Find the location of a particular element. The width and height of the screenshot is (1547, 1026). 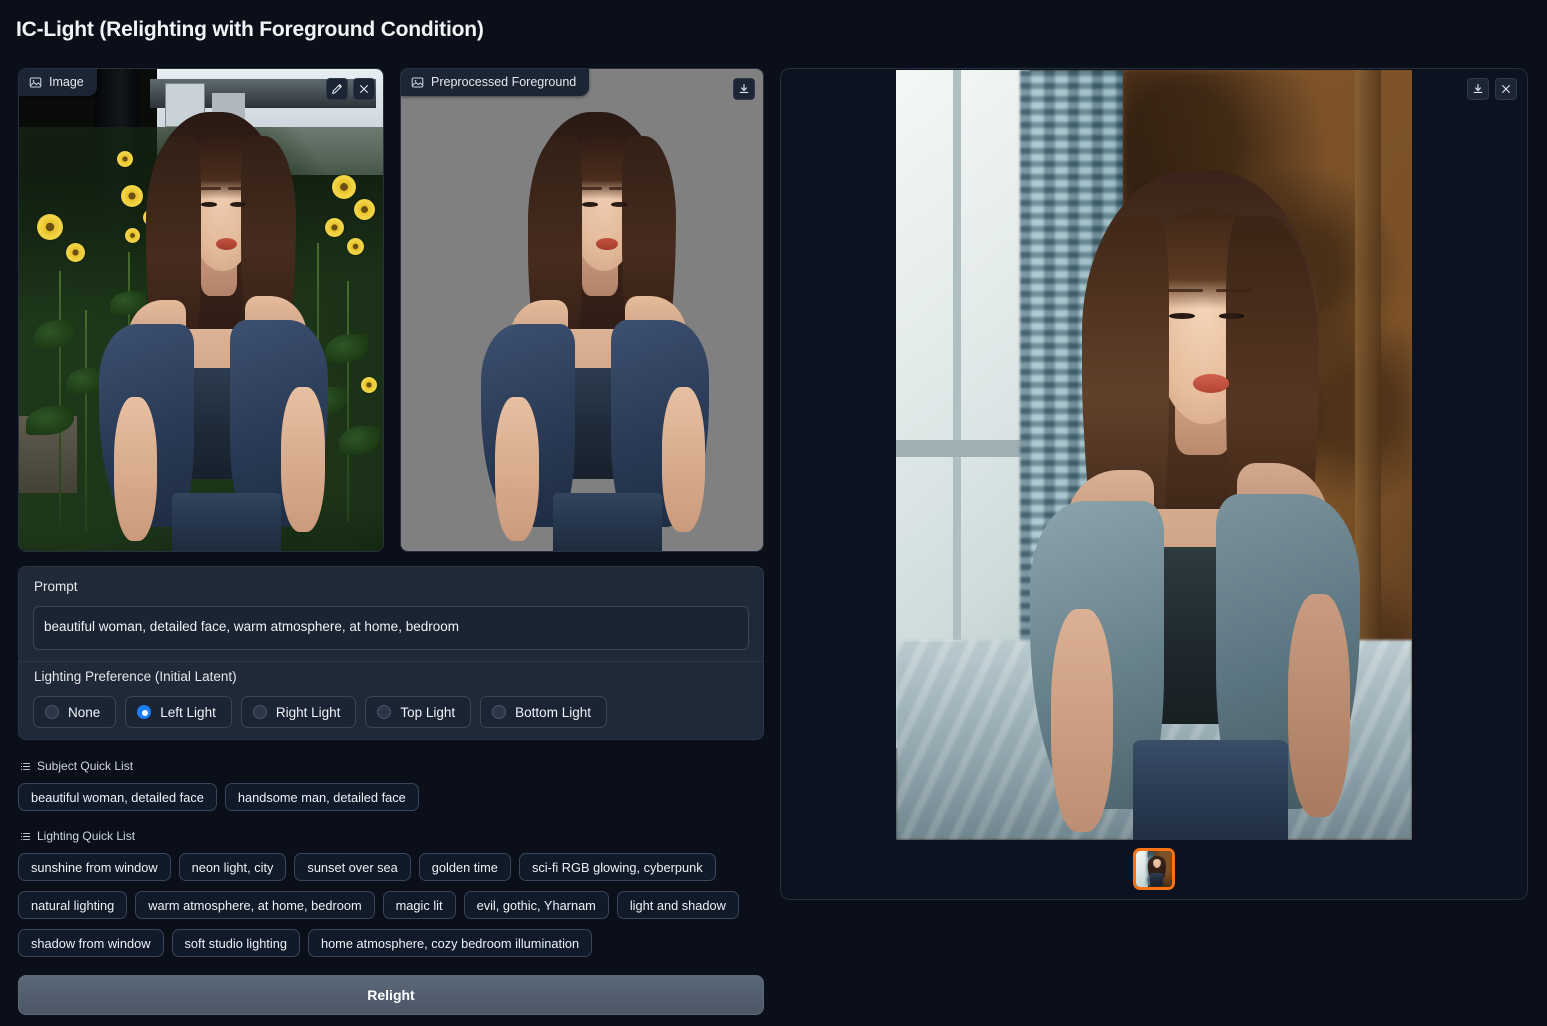

gallery-thumbnail-image is located at coordinates (1154, 869).